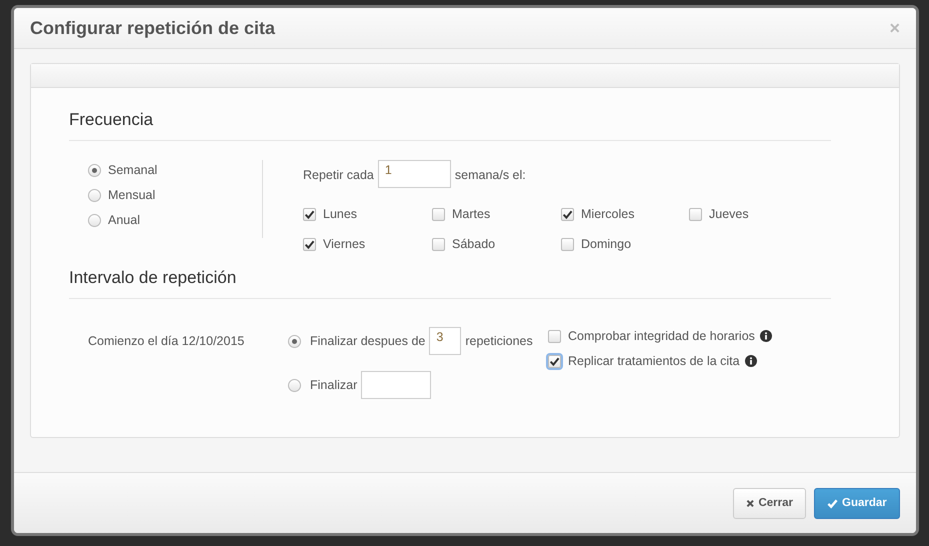  Describe the element at coordinates (769, 503) in the screenshot. I see `close-button: Cerrar` at that location.